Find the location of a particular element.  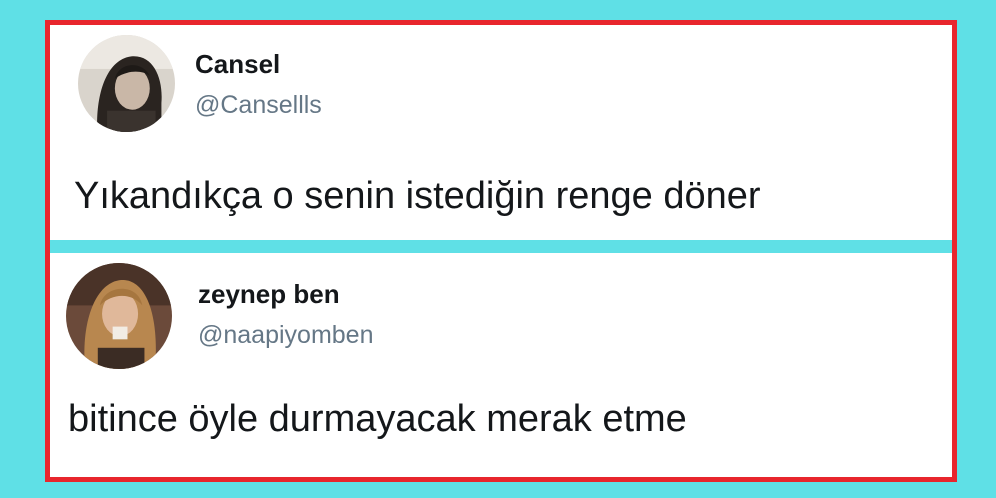

user-handle: @Cansellls is located at coordinates (258, 105).